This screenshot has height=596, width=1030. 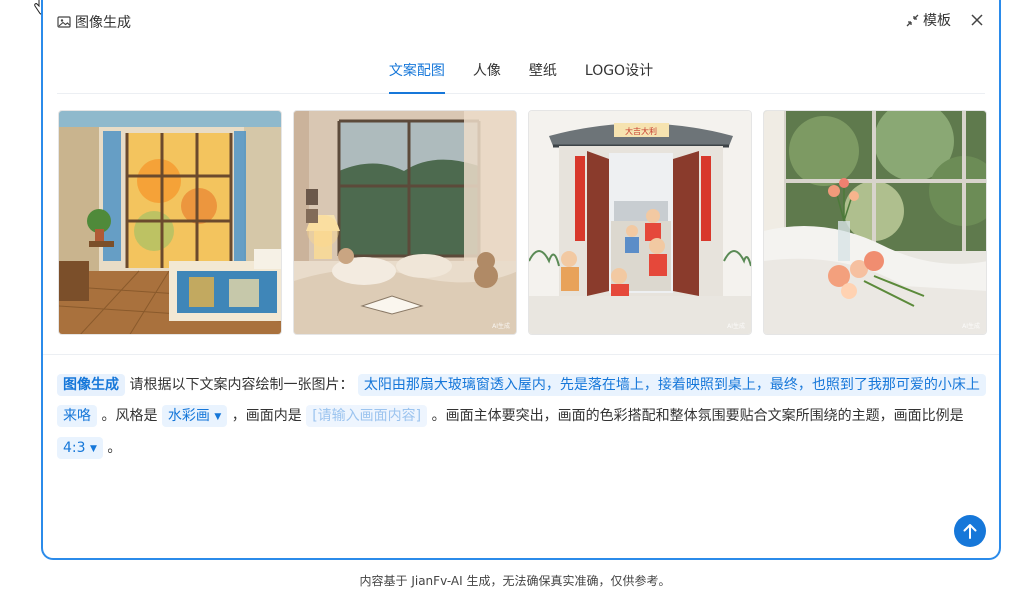 I want to click on send-button, so click(x=970, y=531).